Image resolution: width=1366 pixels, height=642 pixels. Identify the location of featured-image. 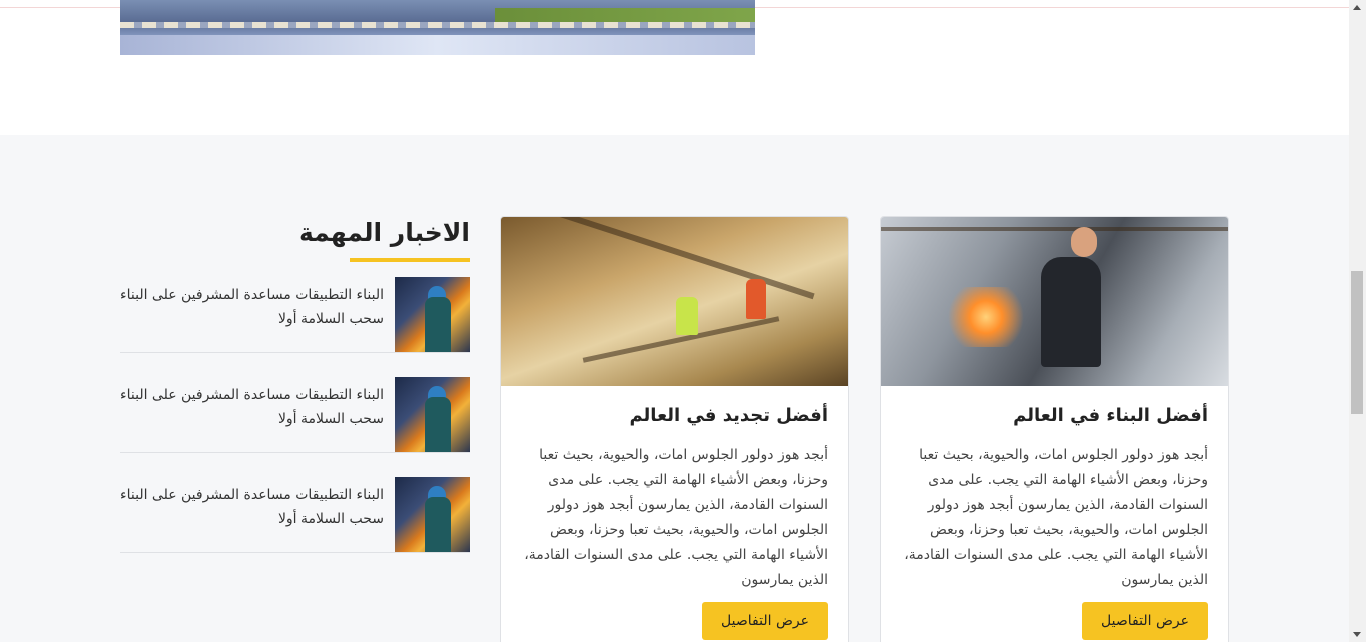
(437, 27).